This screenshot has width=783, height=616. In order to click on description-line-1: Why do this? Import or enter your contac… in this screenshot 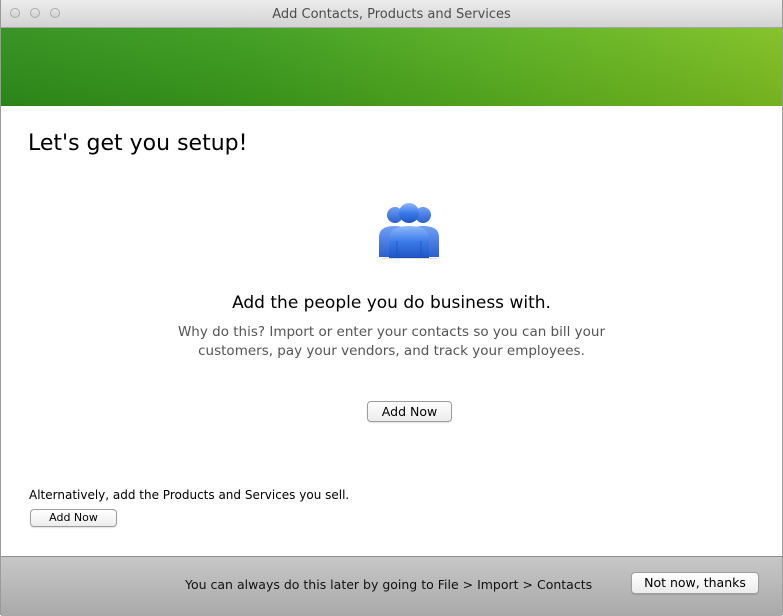, I will do `click(391, 332)`.